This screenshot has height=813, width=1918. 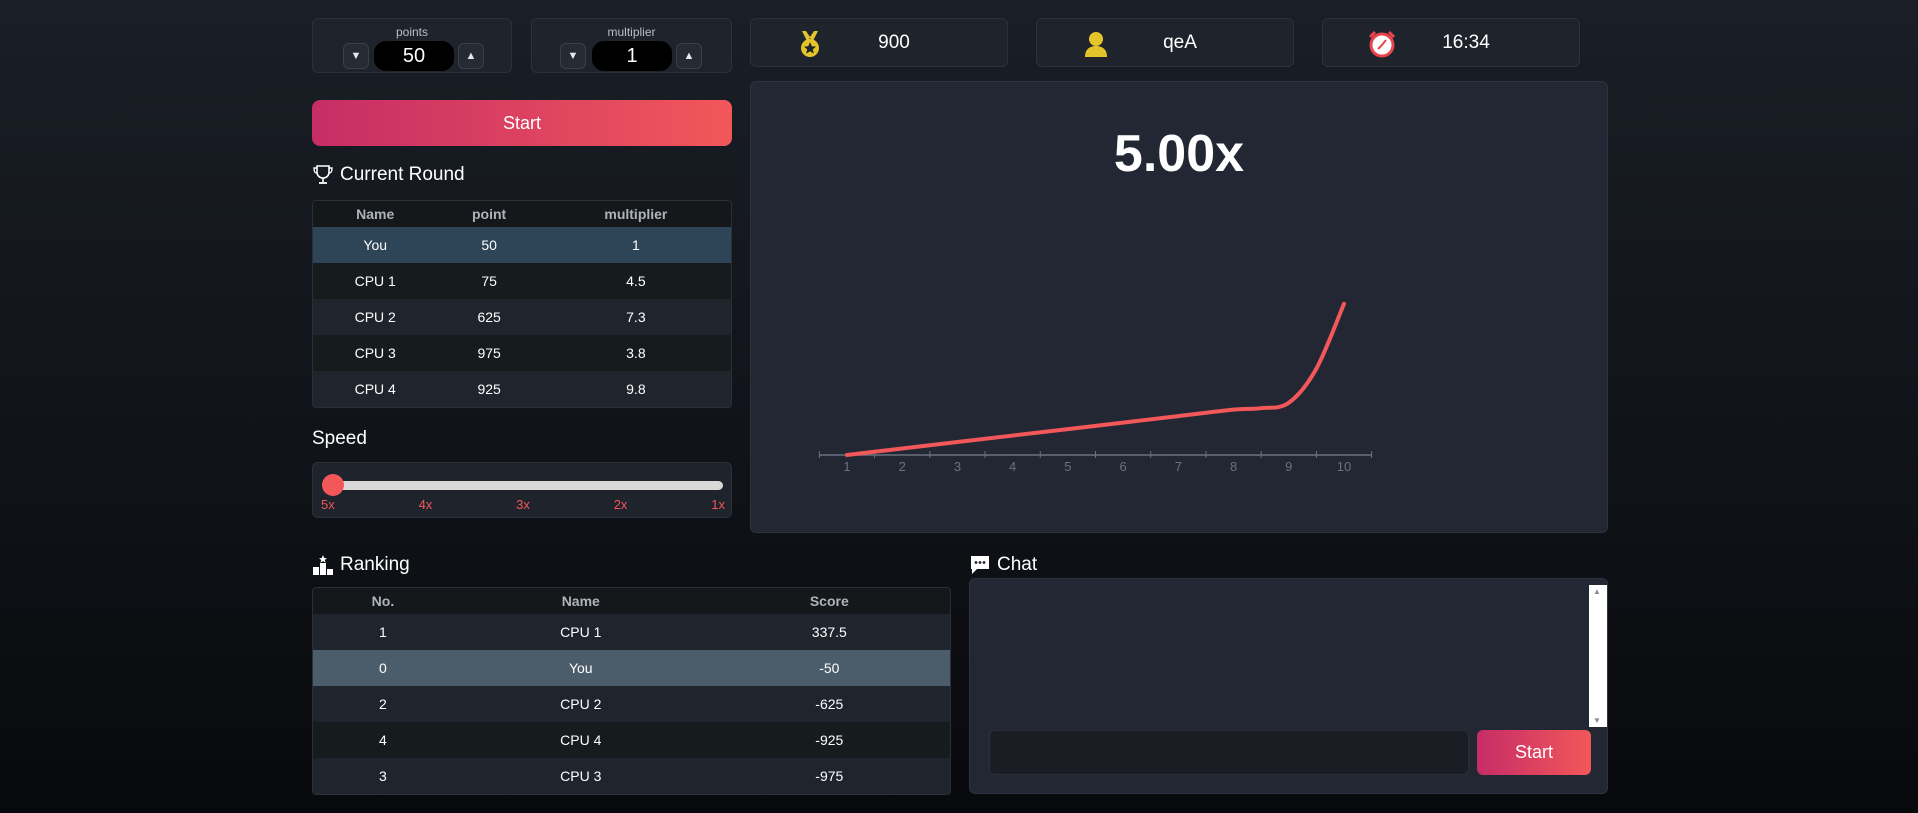 I want to click on cell-no: 4, so click(x=383, y=740).